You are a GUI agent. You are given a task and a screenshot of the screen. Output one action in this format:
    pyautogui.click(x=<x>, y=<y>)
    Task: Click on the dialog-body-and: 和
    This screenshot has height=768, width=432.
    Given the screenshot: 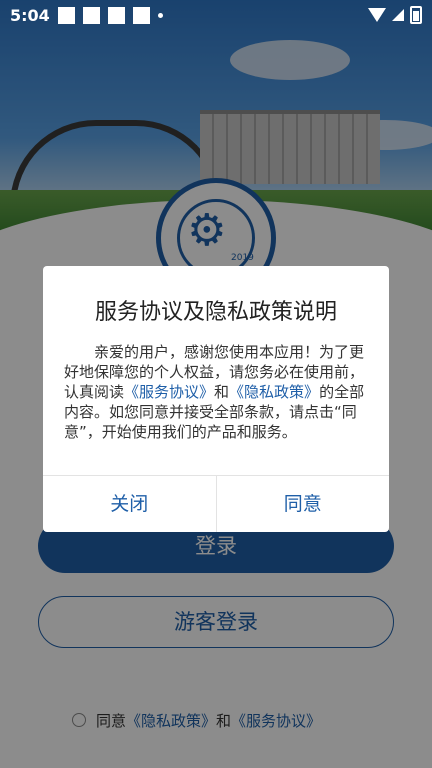 What is the action you would take?
    pyautogui.click(x=222, y=392)
    